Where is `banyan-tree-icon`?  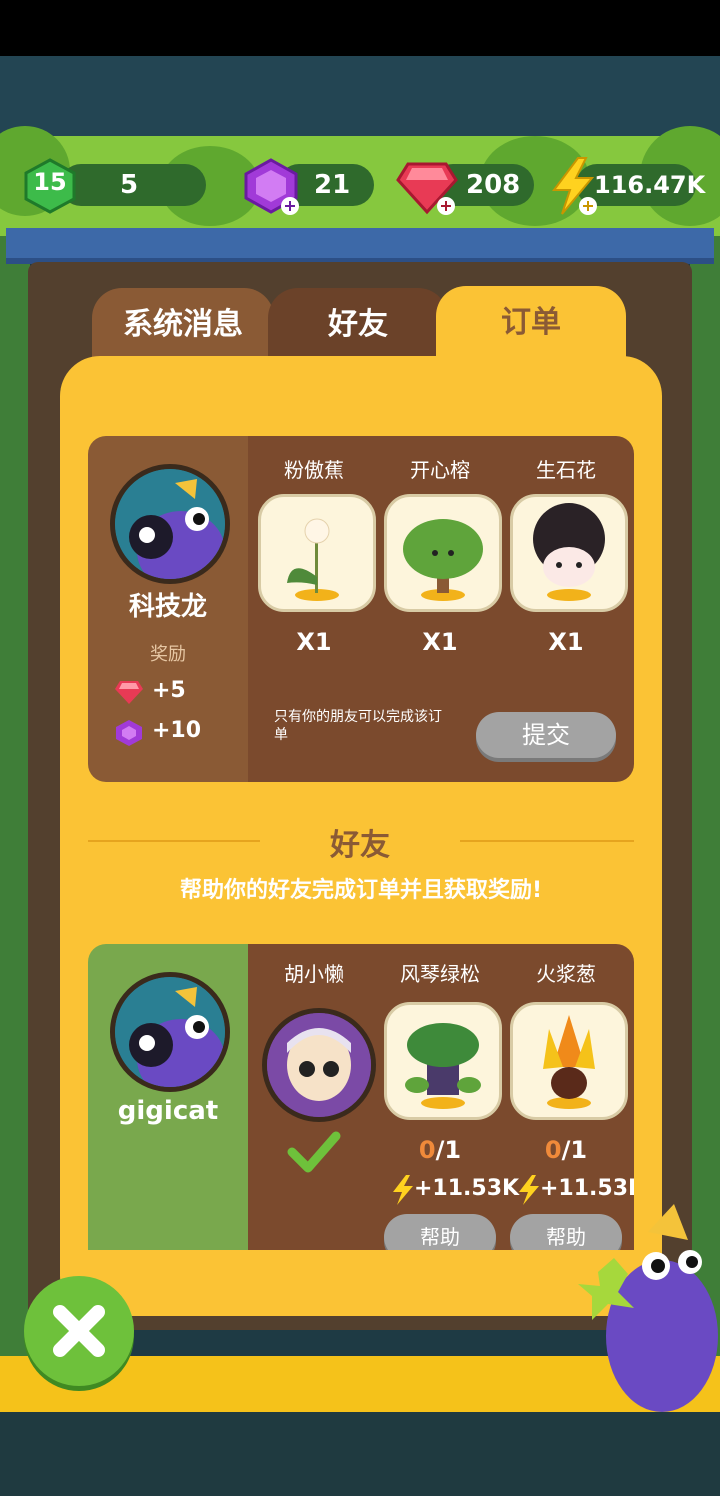 banyan-tree-icon is located at coordinates (443, 560).